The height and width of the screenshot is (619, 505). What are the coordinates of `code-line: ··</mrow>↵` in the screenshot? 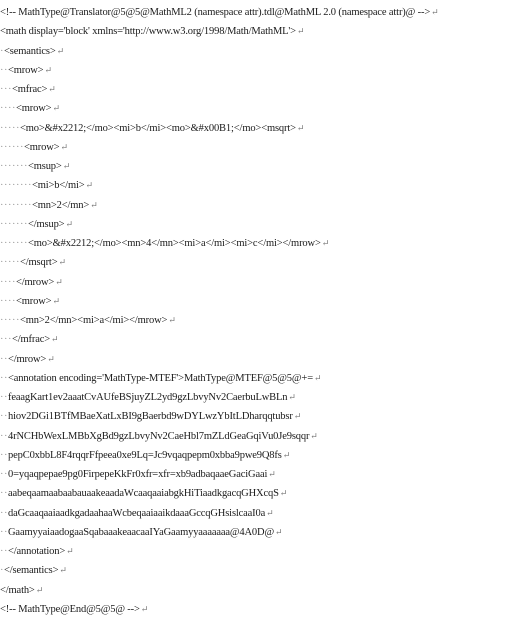 It's located at (252, 359).